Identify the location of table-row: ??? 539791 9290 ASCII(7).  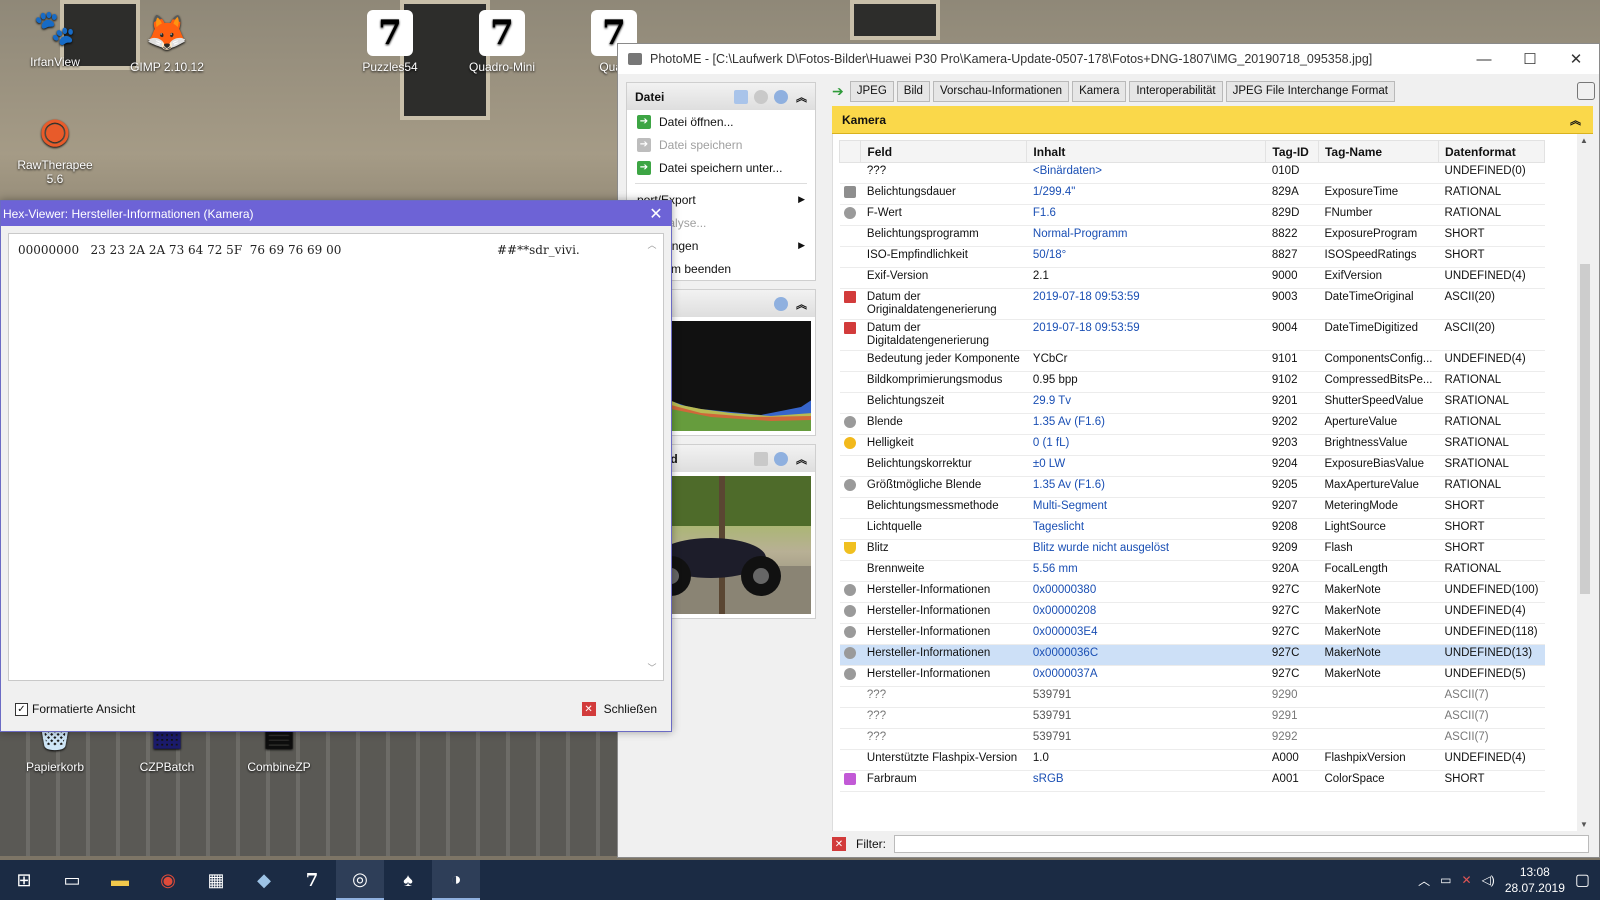
(1192, 697).